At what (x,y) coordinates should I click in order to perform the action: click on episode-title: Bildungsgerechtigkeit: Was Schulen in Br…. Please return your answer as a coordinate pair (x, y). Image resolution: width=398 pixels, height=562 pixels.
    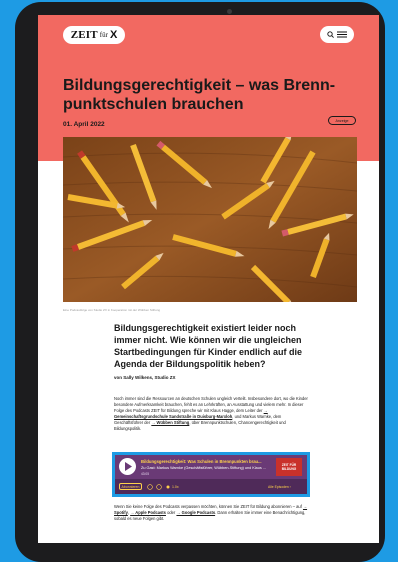
    Looking at the image, I should click on (206, 461).